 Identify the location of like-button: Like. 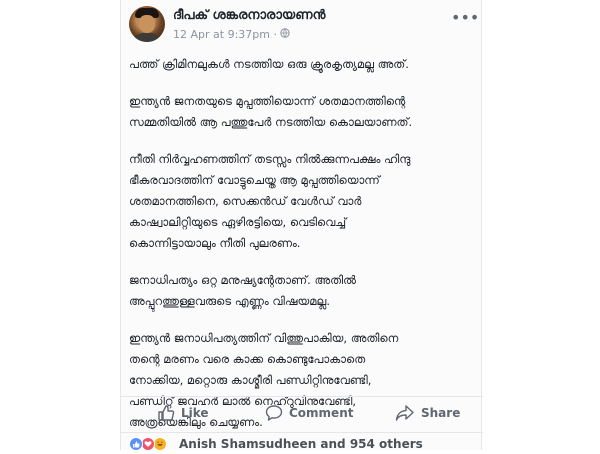
(183, 413).